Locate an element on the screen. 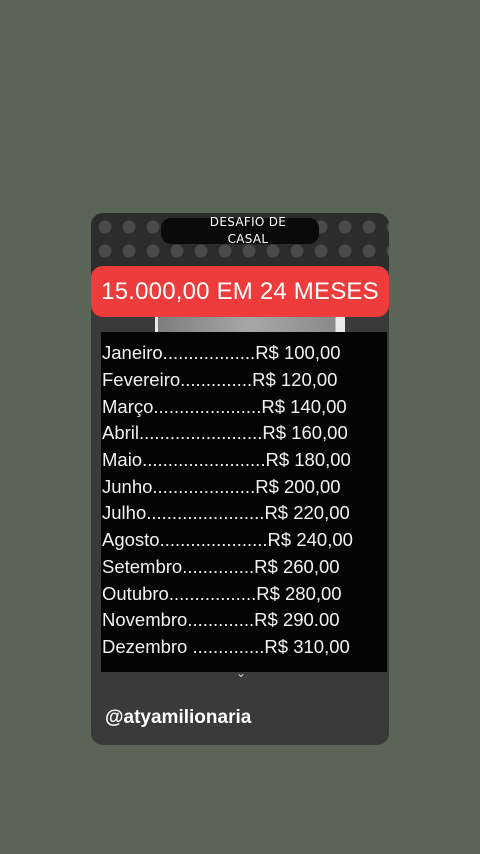  challenge-title-line1: DESAFIO DE is located at coordinates (248, 222).